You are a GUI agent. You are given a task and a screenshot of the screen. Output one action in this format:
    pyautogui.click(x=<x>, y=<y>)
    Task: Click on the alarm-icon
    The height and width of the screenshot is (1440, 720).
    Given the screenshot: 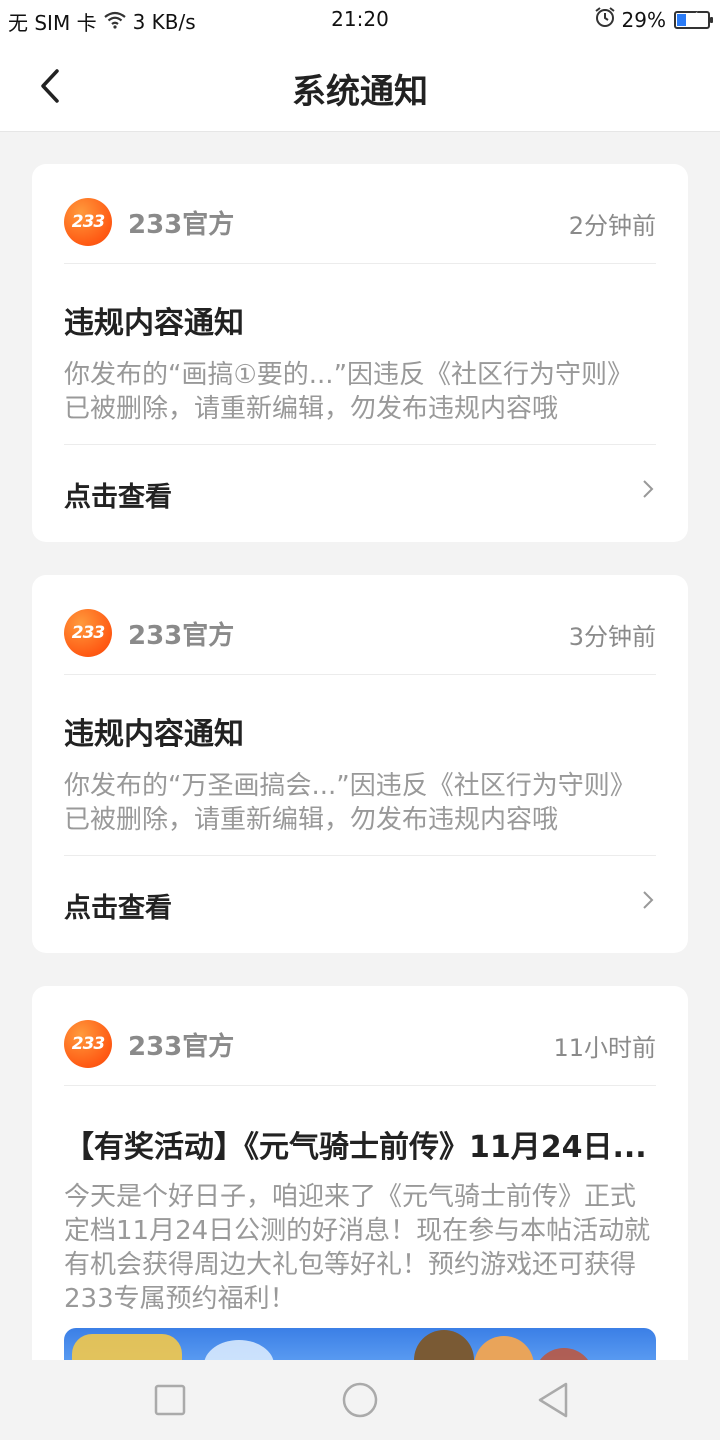 What is the action you would take?
    pyautogui.click(x=605, y=19)
    